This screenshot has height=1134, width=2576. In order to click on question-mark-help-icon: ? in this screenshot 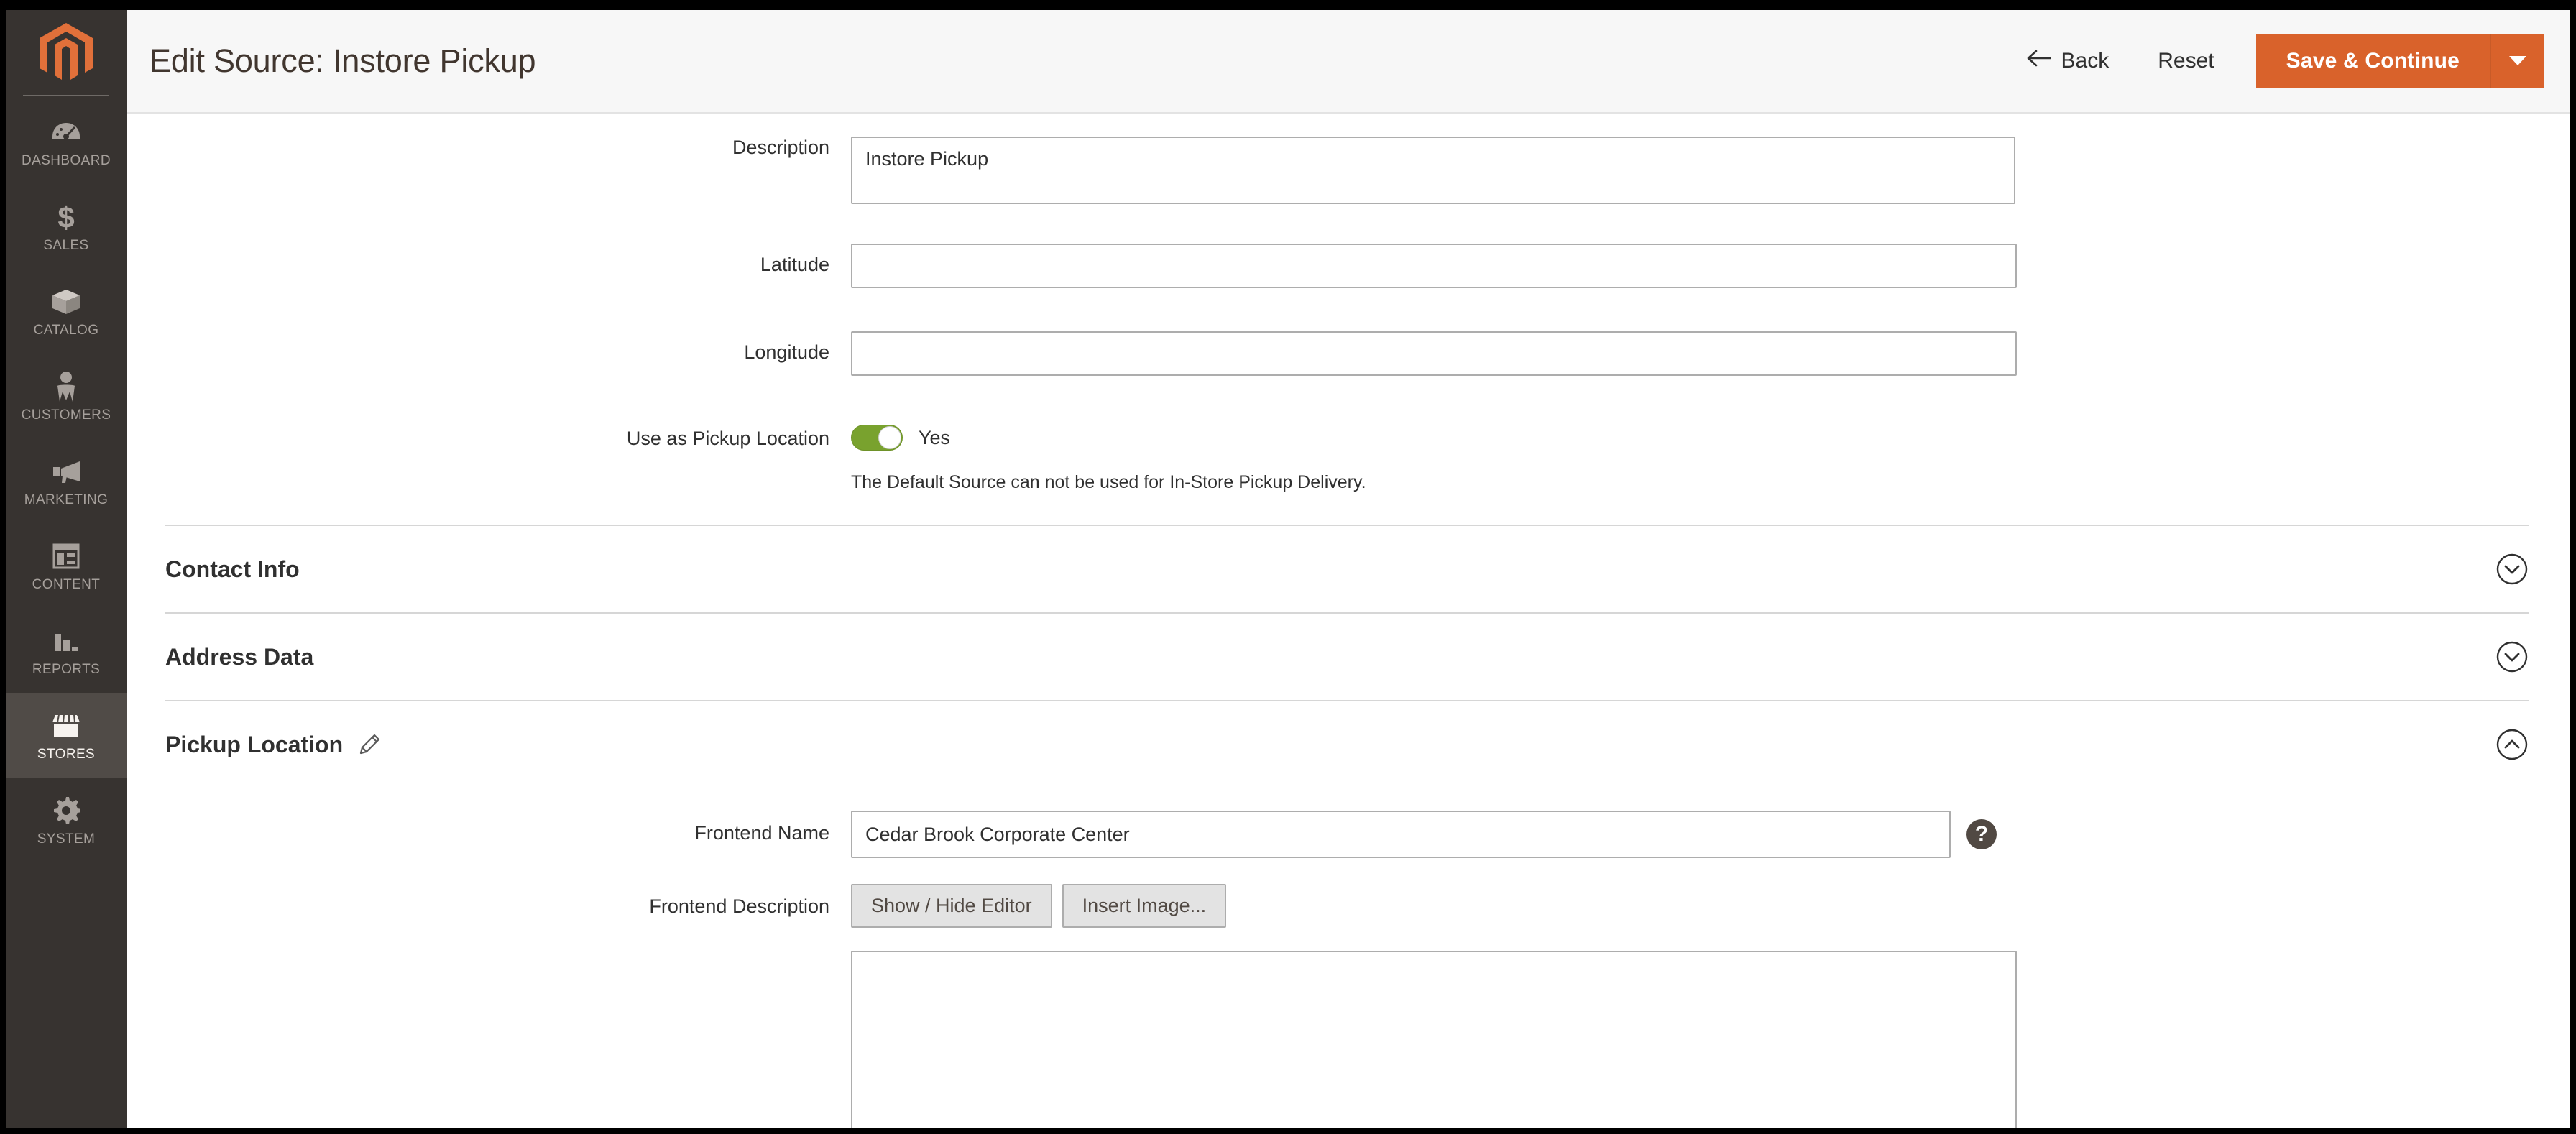, I will do `click(1981, 834)`.